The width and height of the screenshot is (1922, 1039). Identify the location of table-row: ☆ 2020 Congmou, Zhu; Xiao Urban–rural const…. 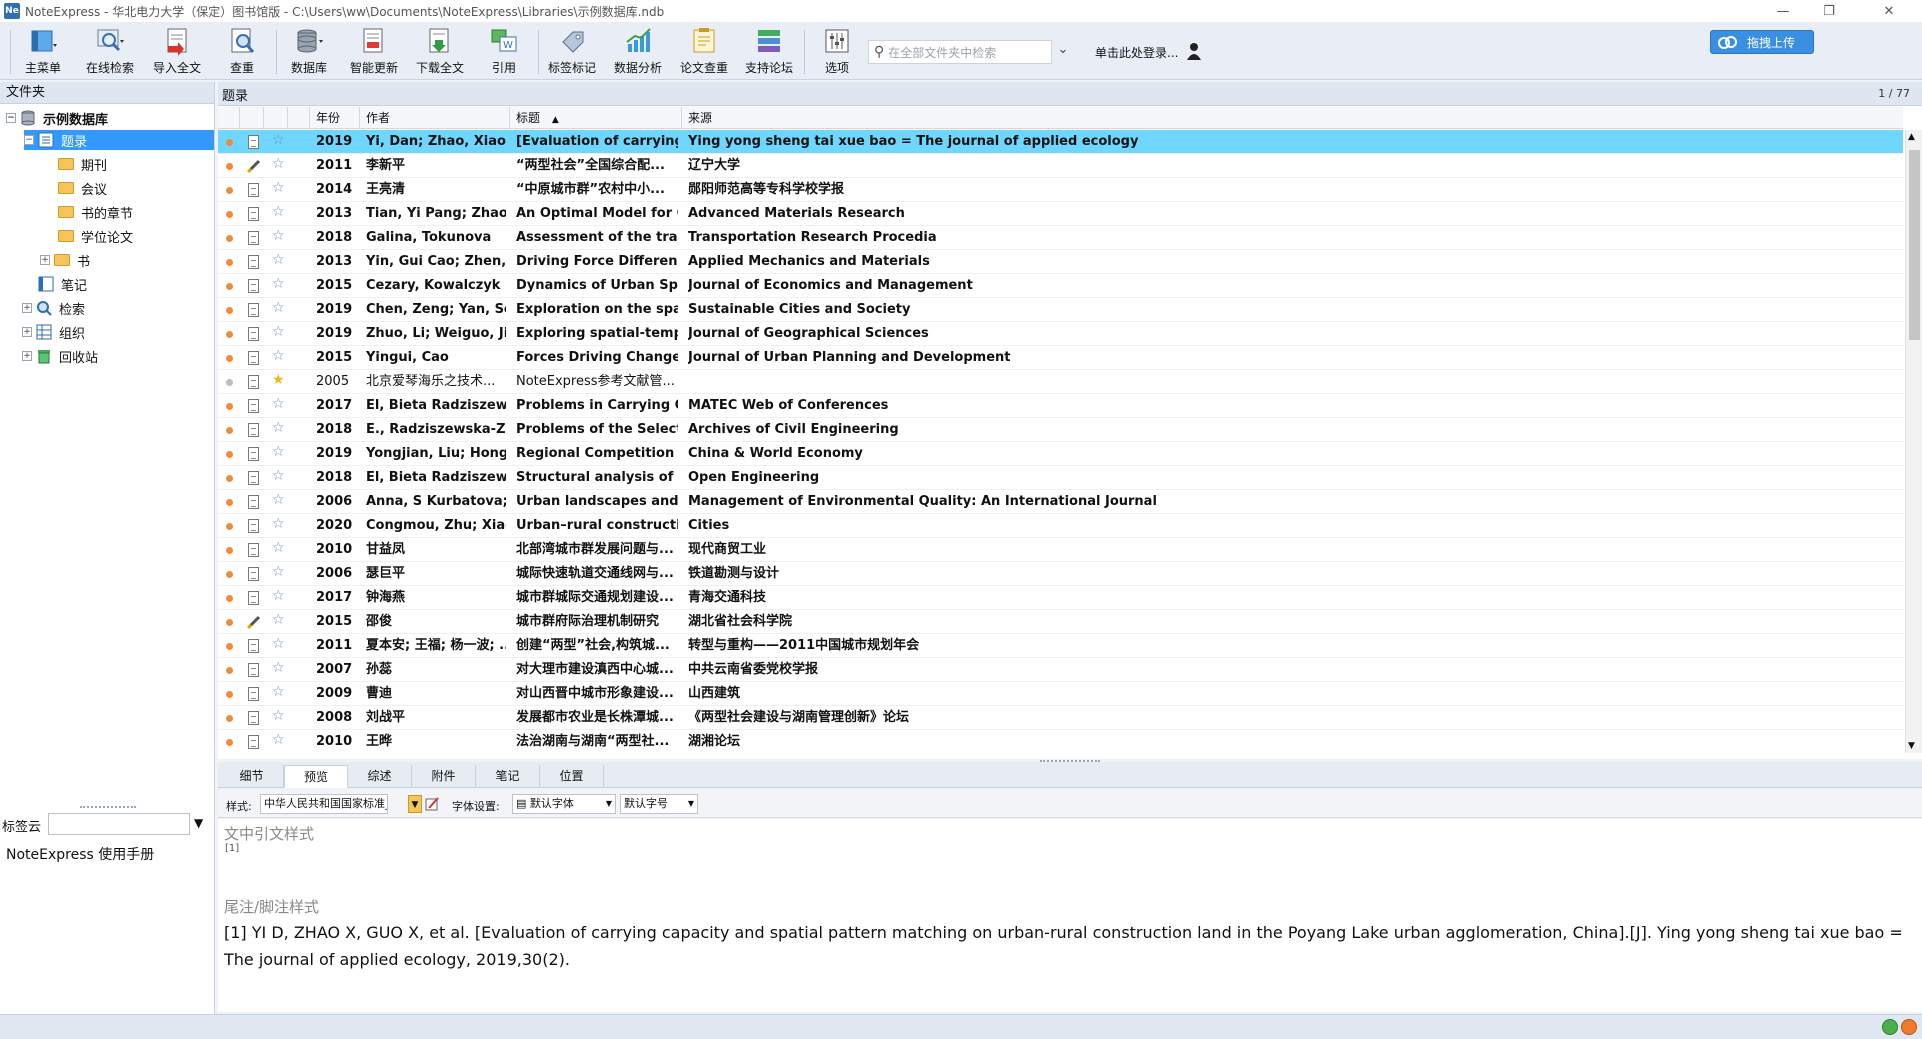
(1060, 526).